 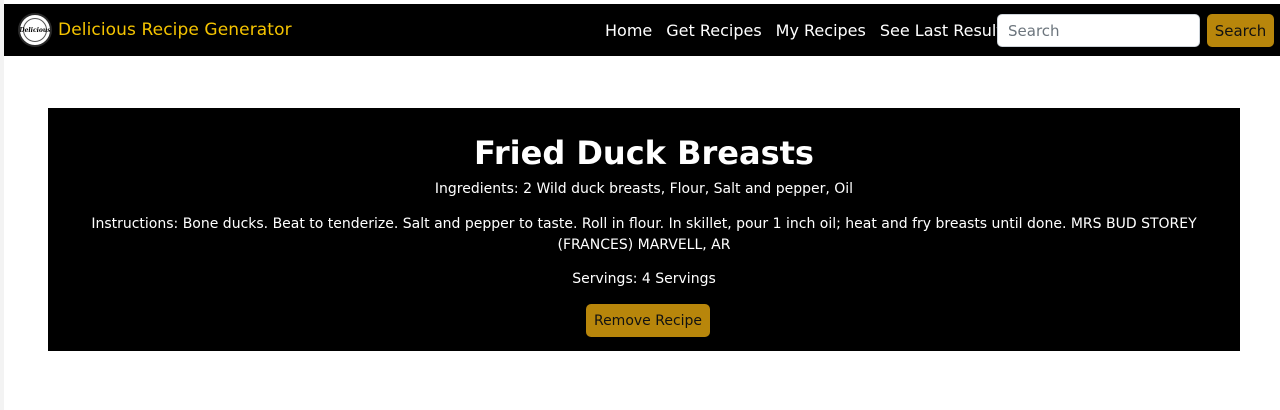 What do you see at coordinates (713, 30) in the screenshot?
I see `nav-link-get-recipes: Get Recipes` at bounding box center [713, 30].